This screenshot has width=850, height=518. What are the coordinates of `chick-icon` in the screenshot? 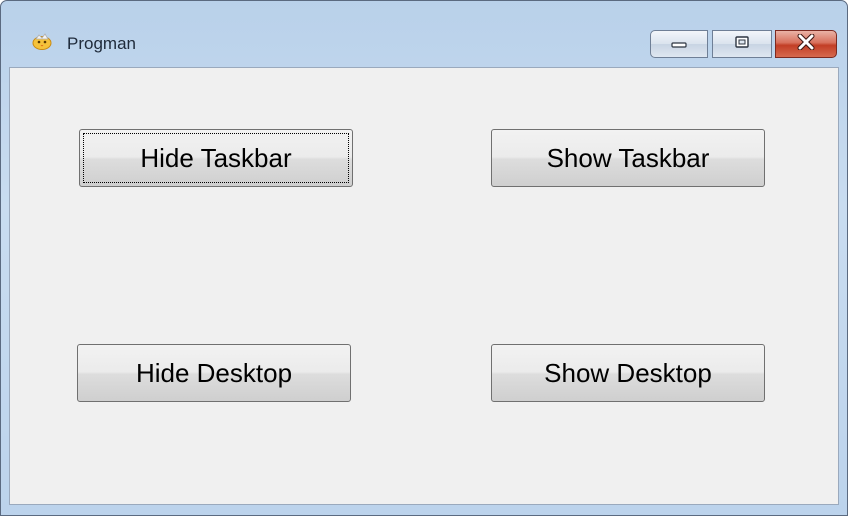 It's located at (42, 41).